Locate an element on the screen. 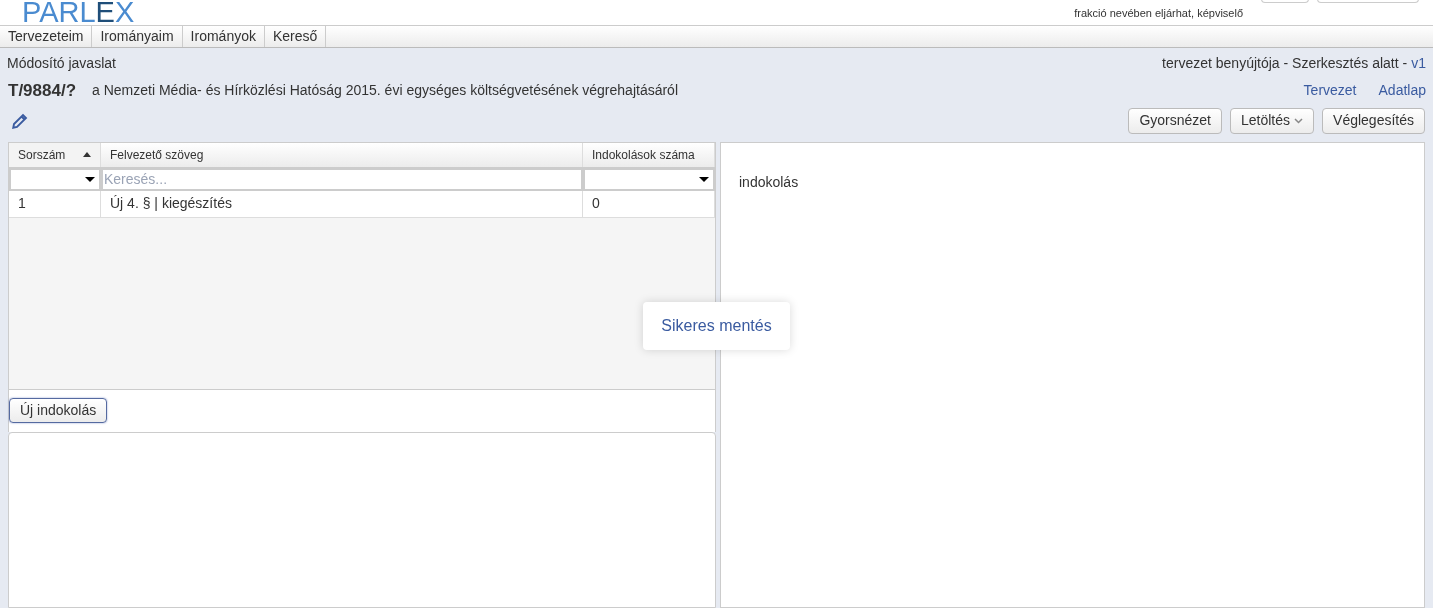  new-justification-button: Új indokolás is located at coordinates (58, 410).